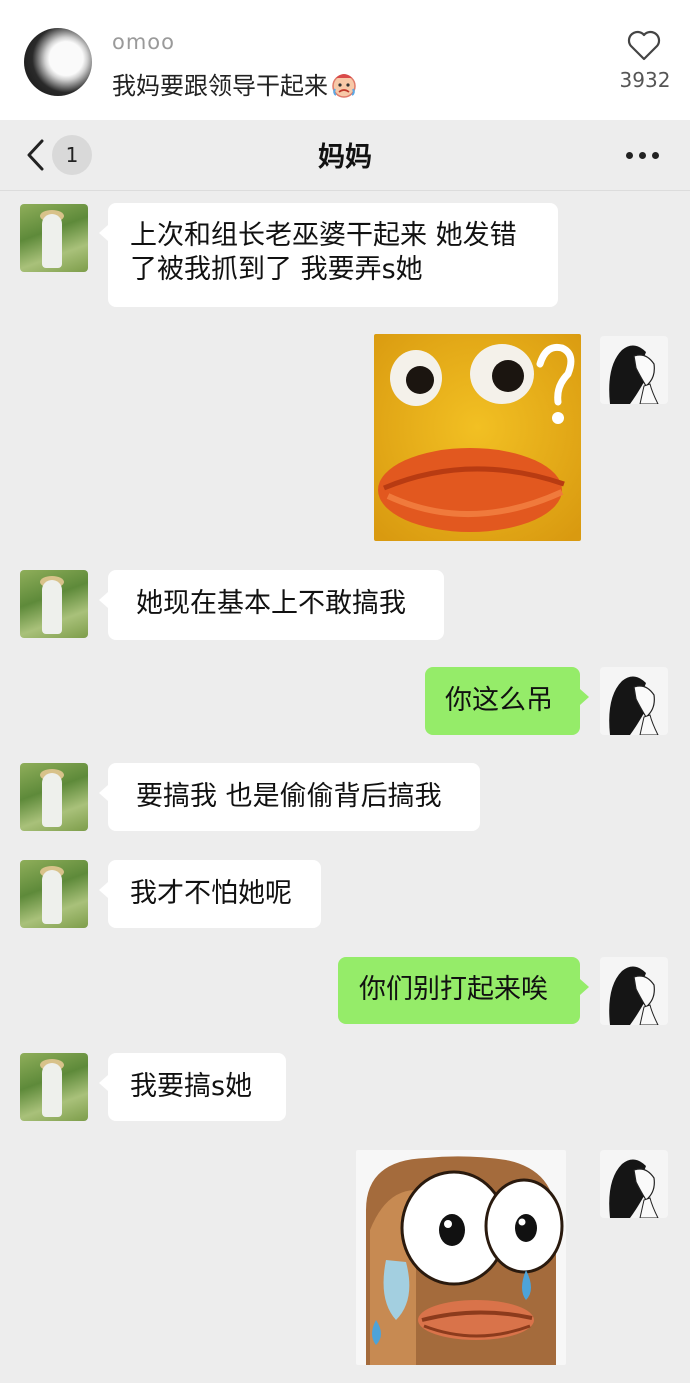 This screenshot has width=690, height=1383. I want to click on message-bubble-incoming: 上次和组长老巫婆干起来 她发错 了被我抓到了 我要弄s她, so click(328, 255).